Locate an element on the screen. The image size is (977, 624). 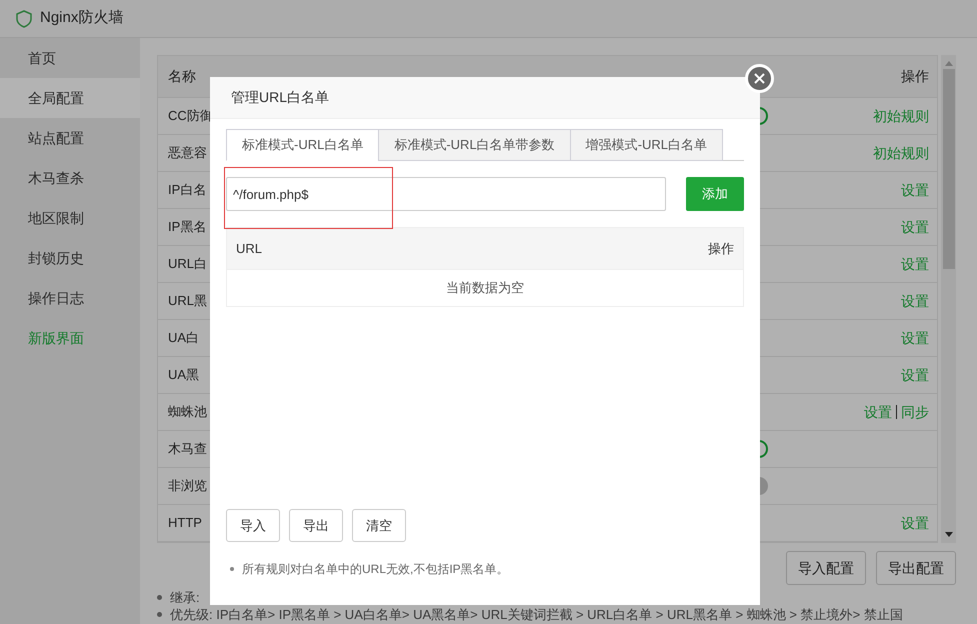
table-cell-text: IP白名 is located at coordinates (187, 190).